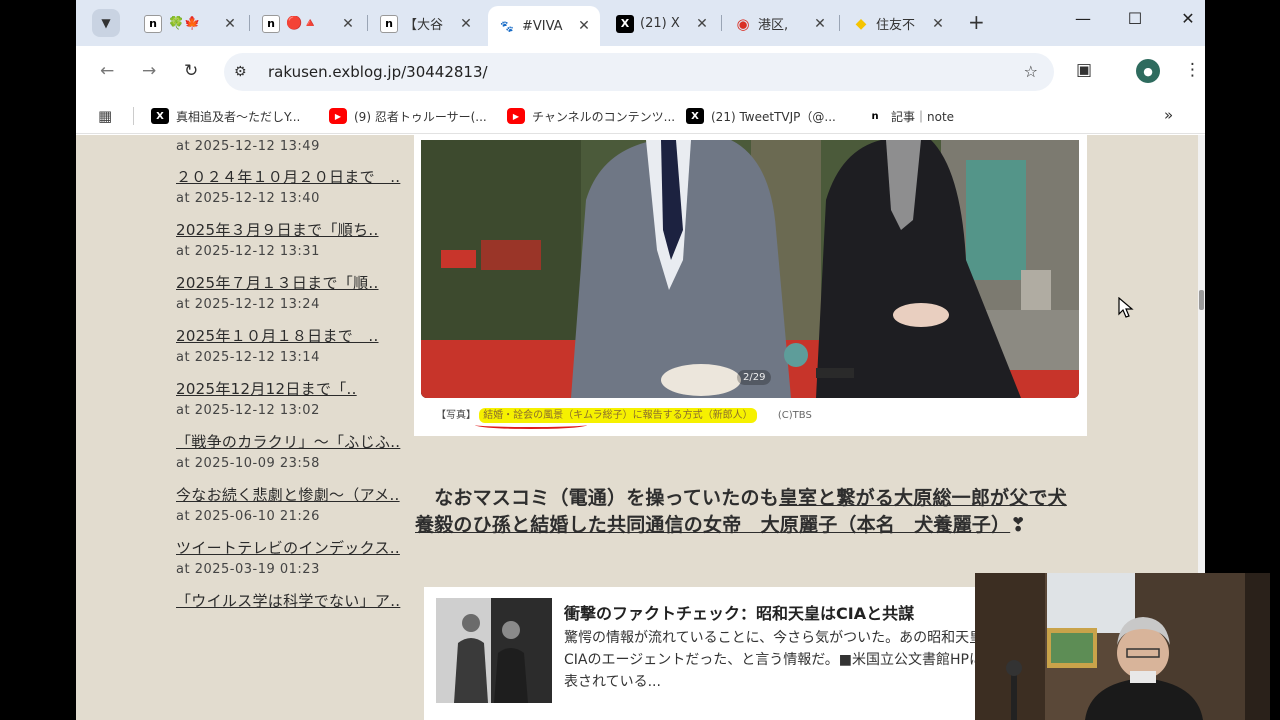  What do you see at coordinates (1188, 18) in the screenshot?
I see `close-window-button: ✕` at bounding box center [1188, 18].